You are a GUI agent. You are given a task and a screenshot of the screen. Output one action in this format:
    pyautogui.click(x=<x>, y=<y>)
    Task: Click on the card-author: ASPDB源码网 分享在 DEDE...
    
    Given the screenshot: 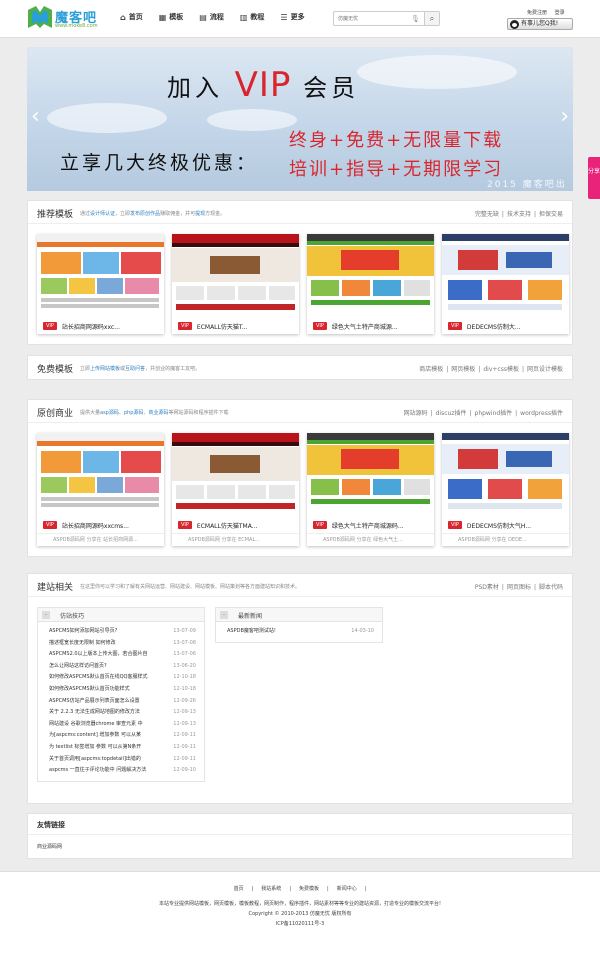 What is the action you would take?
    pyautogui.click(x=505, y=539)
    